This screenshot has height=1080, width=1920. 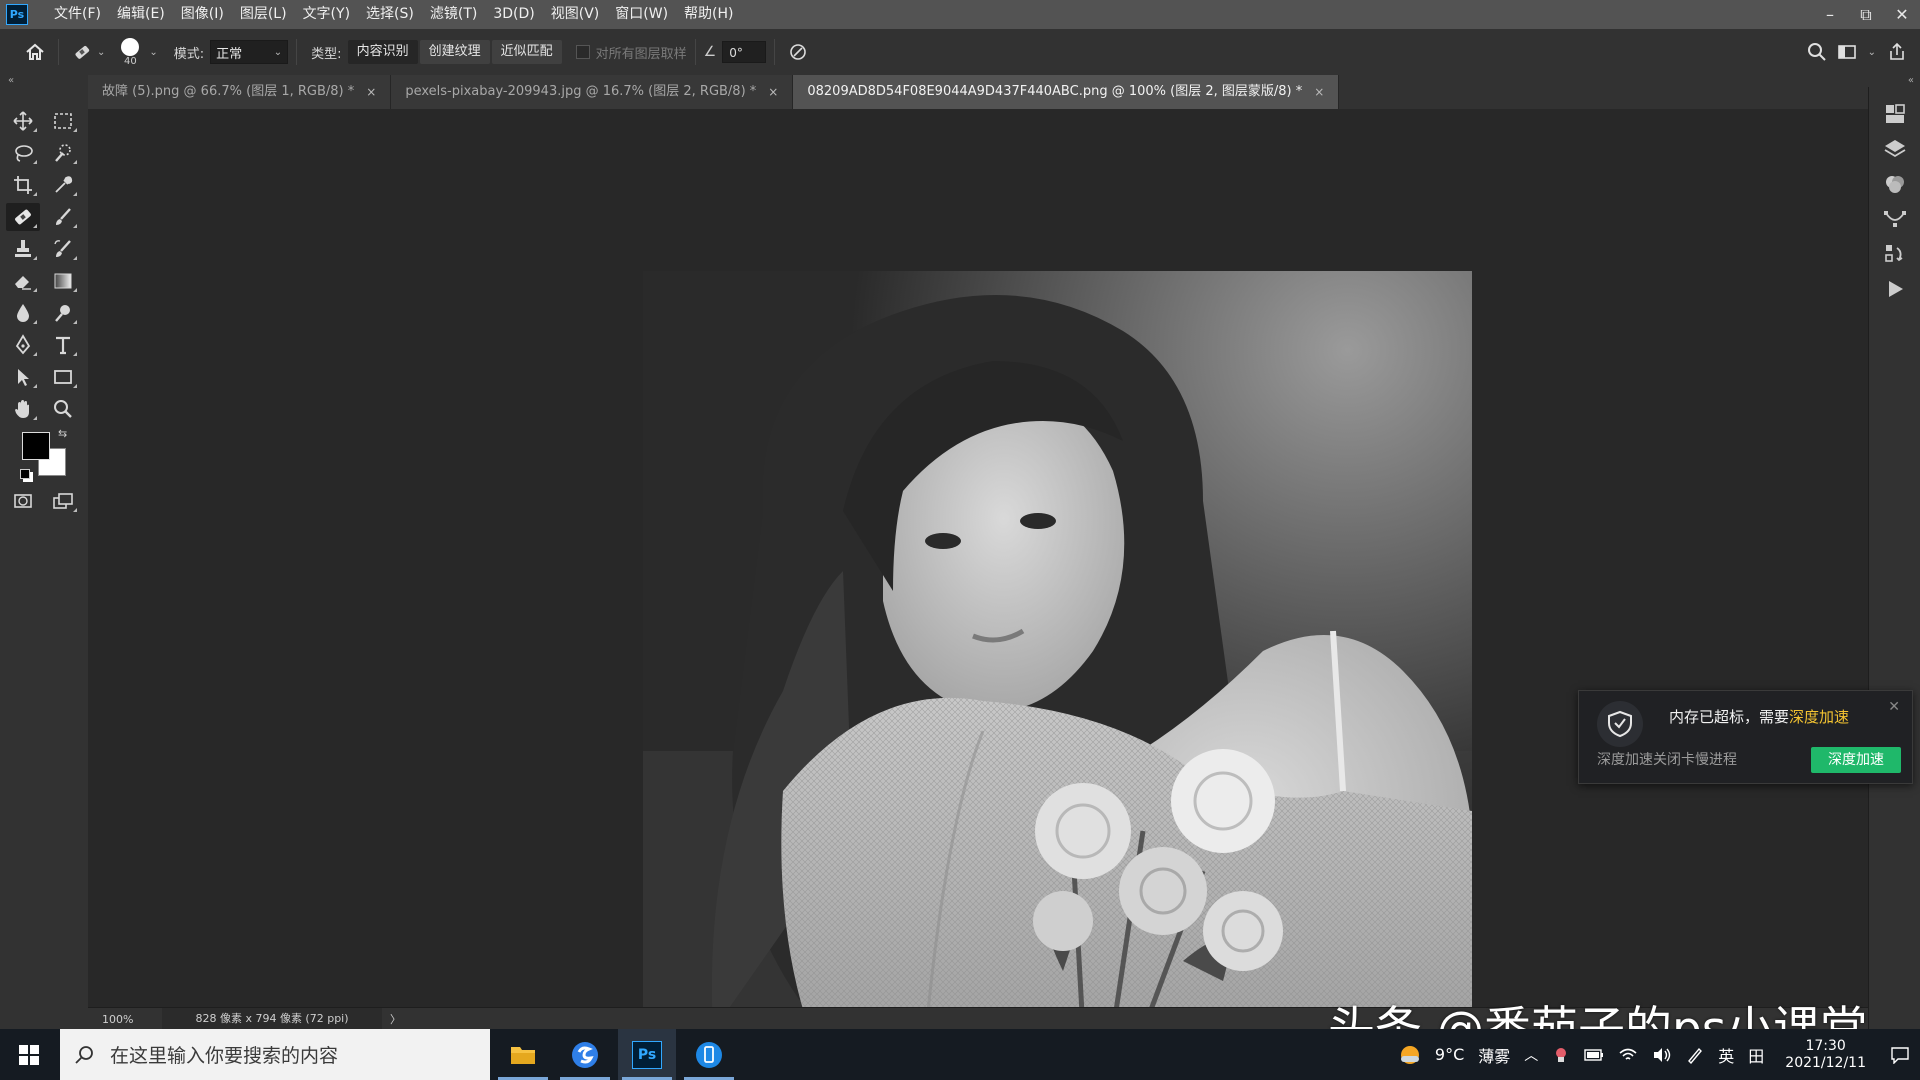 I want to click on eyedropper-tool-icon, so click(x=63, y=185).